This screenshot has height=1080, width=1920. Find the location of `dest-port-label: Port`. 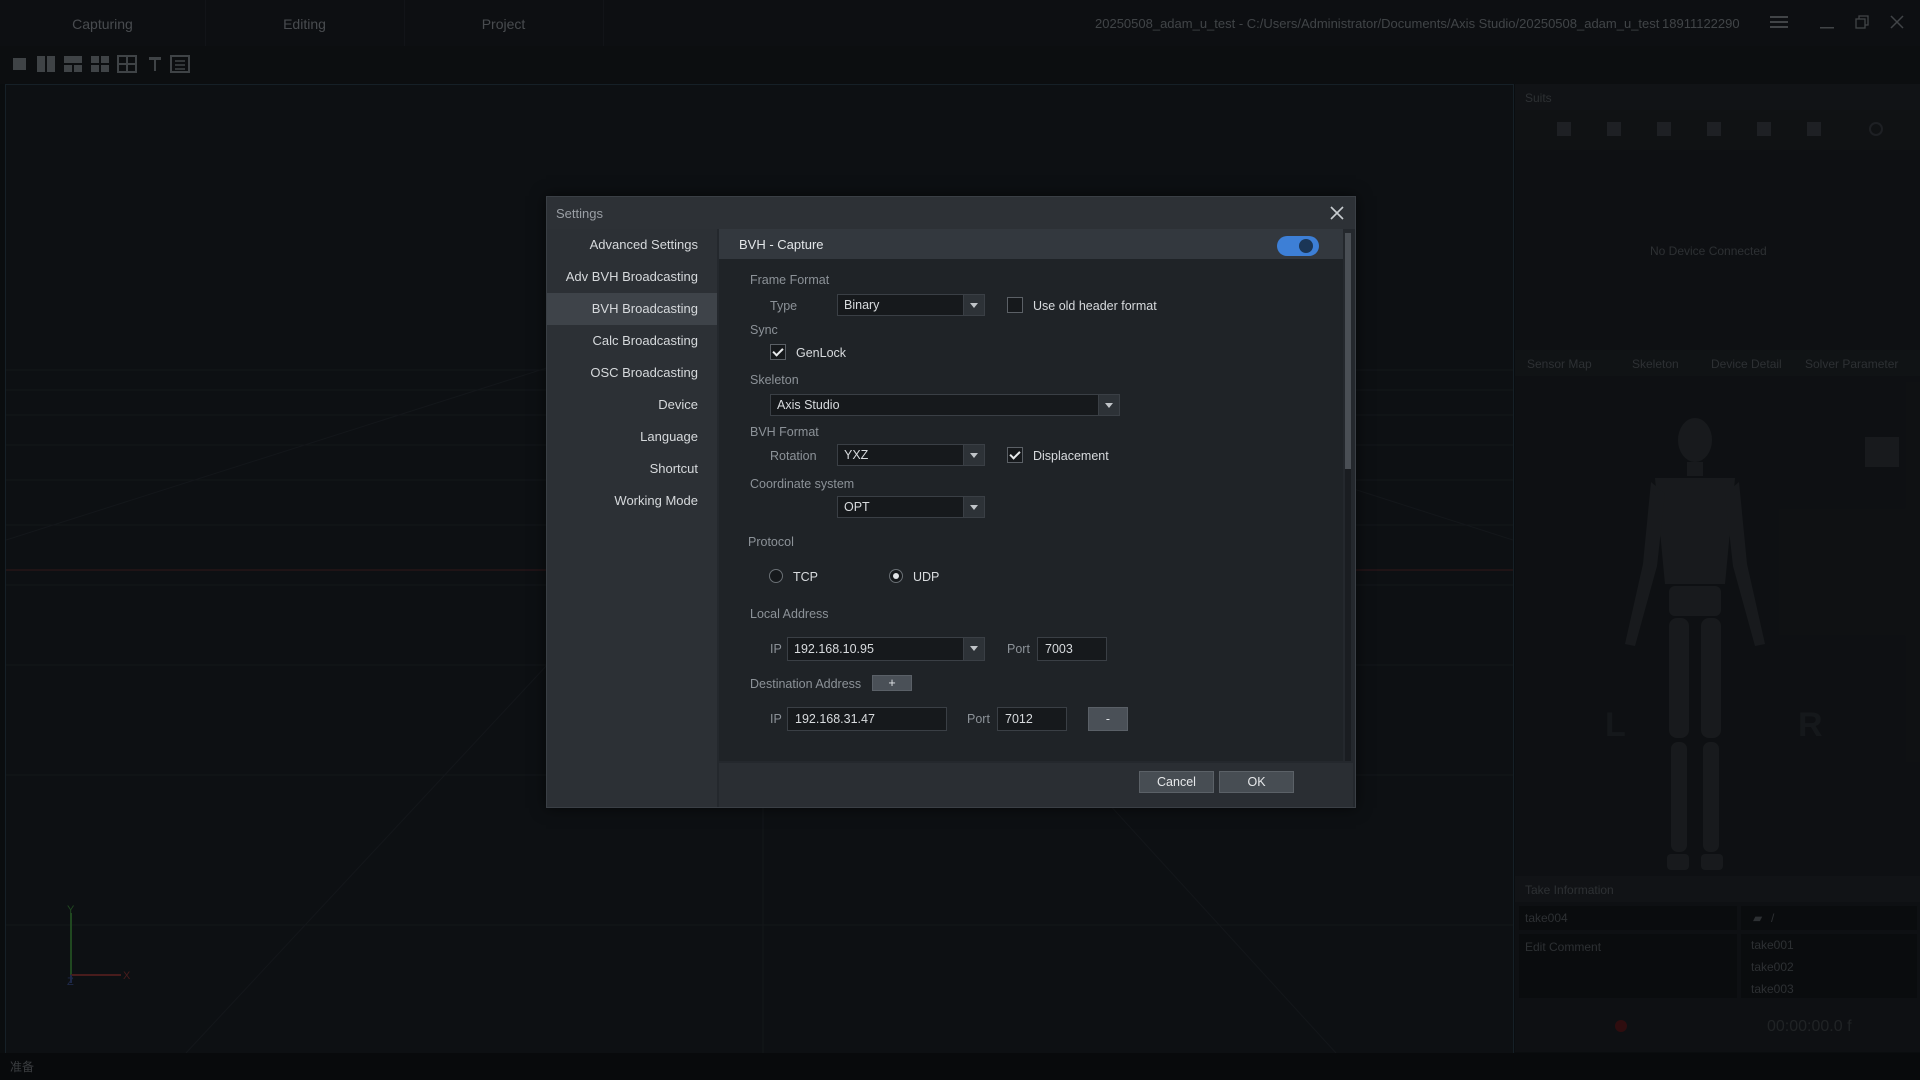

dest-port-label: Port is located at coordinates (978, 719).